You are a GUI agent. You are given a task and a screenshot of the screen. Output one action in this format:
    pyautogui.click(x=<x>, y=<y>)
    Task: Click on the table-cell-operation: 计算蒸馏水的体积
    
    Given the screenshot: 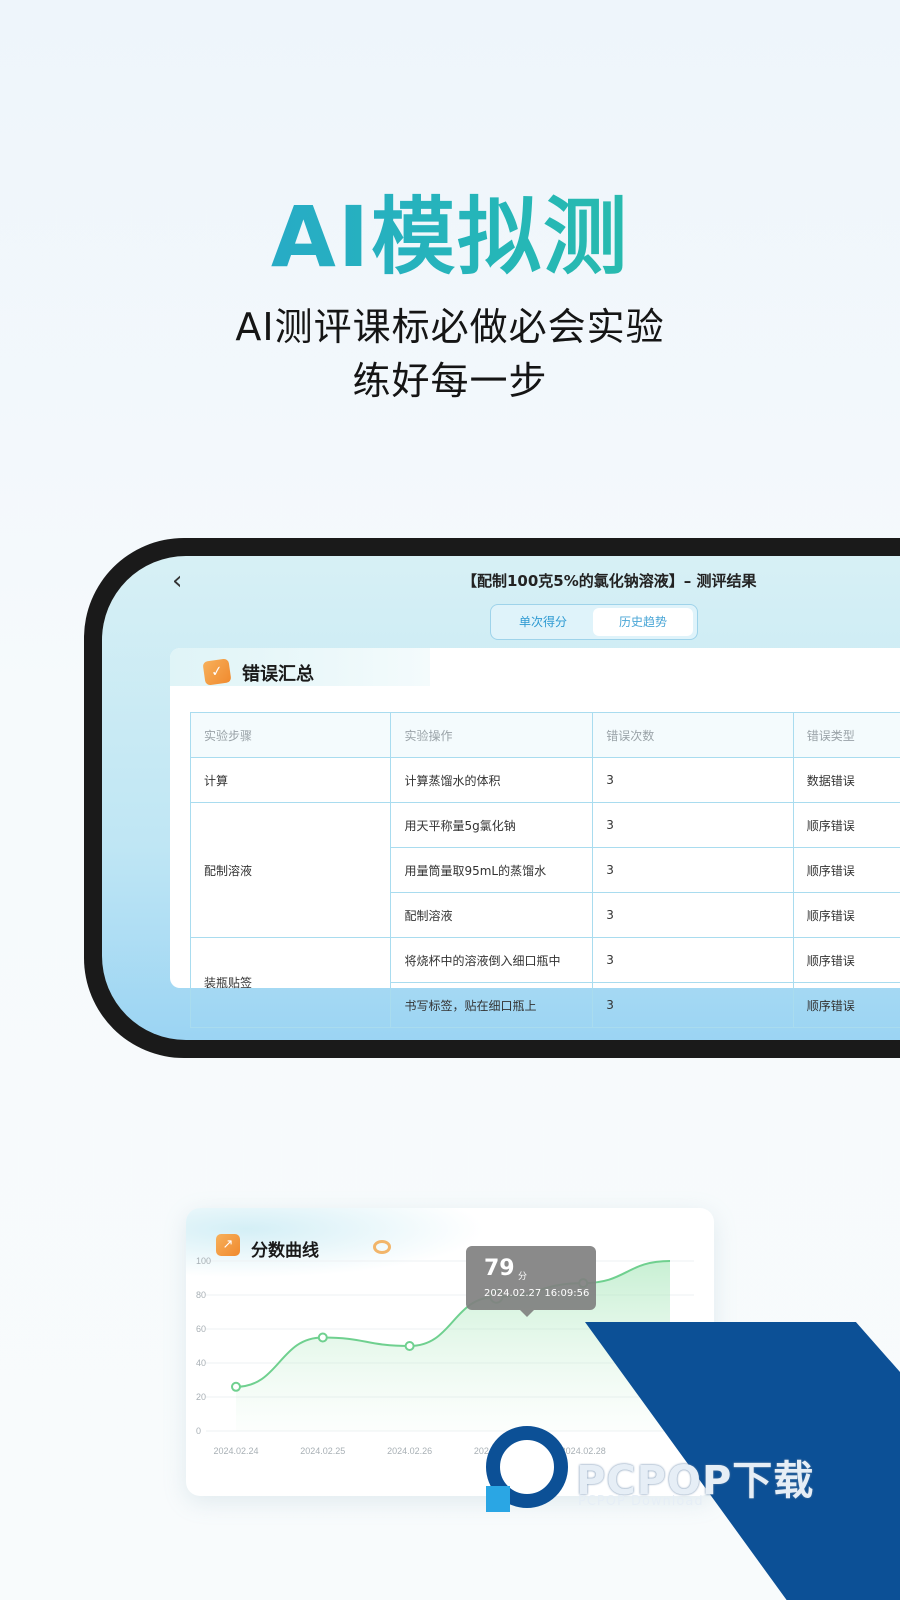 What is the action you would take?
    pyautogui.click(x=492, y=780)
    